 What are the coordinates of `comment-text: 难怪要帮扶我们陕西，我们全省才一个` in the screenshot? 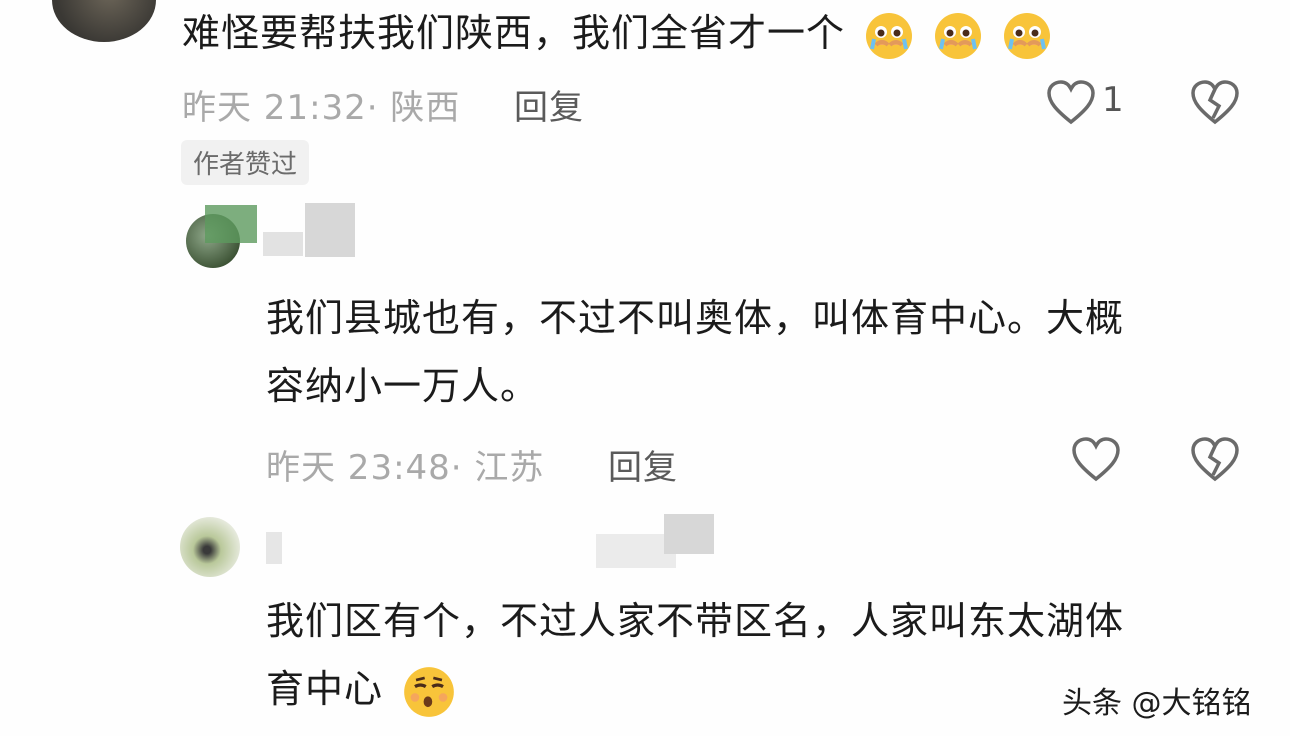 It's located at (617, 33).